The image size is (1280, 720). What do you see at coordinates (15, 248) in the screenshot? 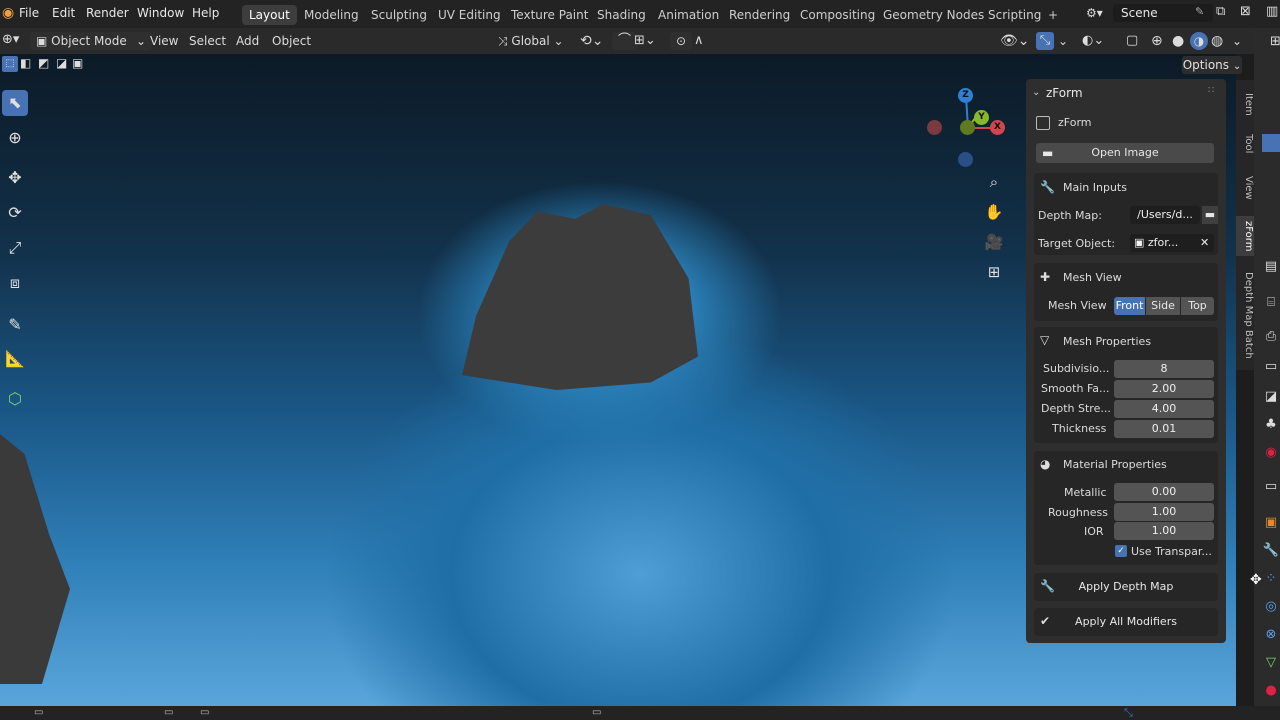
I see `scale-tool-icon: ⤢` at bounding box center [15, 248].